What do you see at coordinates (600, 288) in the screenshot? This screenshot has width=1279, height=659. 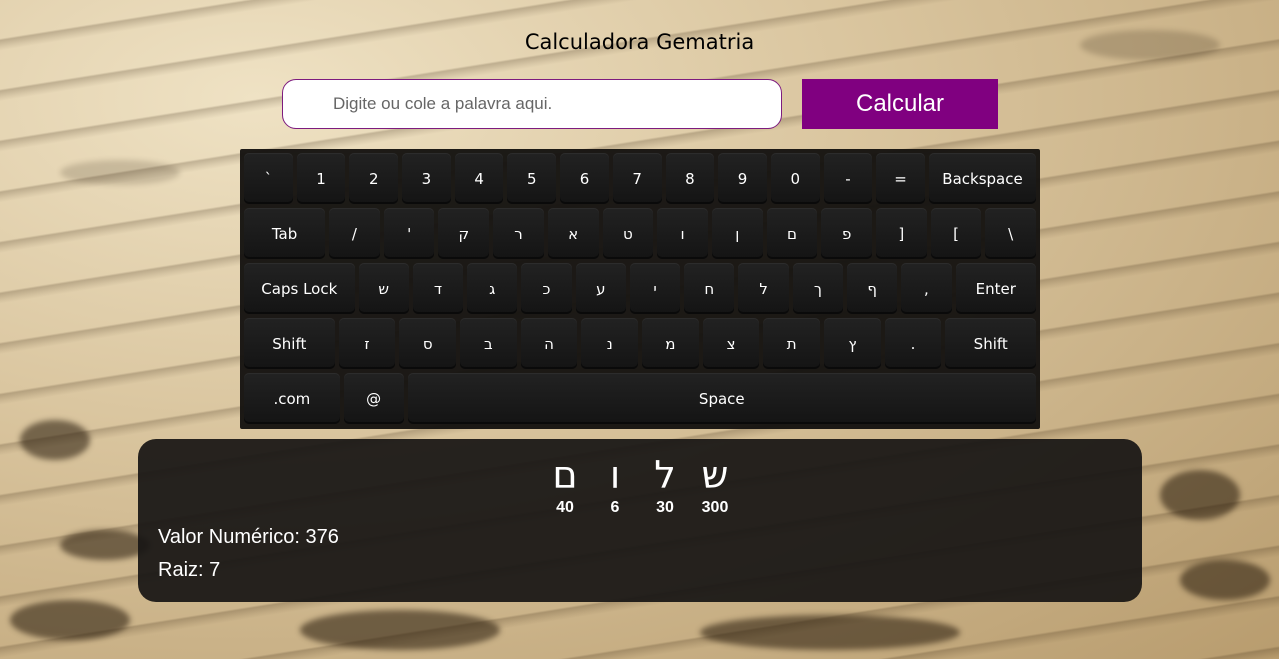 I see `key: ע` at bounding box center [600, 288].